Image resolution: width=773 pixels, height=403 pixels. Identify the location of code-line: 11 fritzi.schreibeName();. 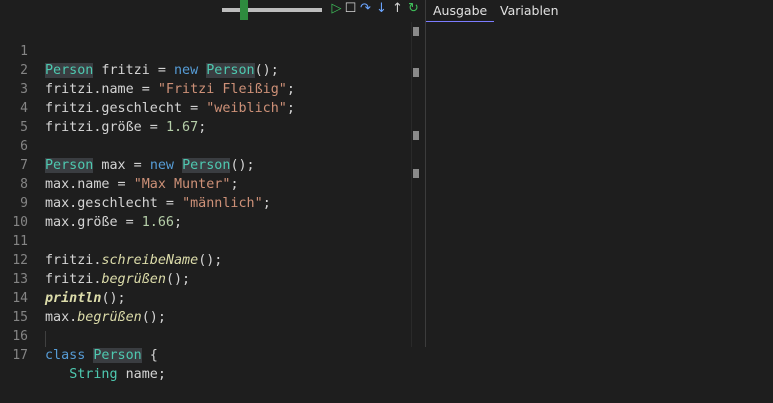
(210, 240).